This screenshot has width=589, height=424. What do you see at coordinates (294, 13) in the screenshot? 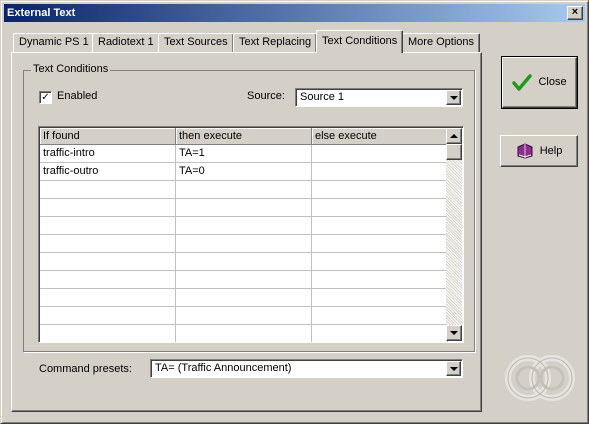
I see `title-bar: External Text ×` at bounding box center [294, 13].